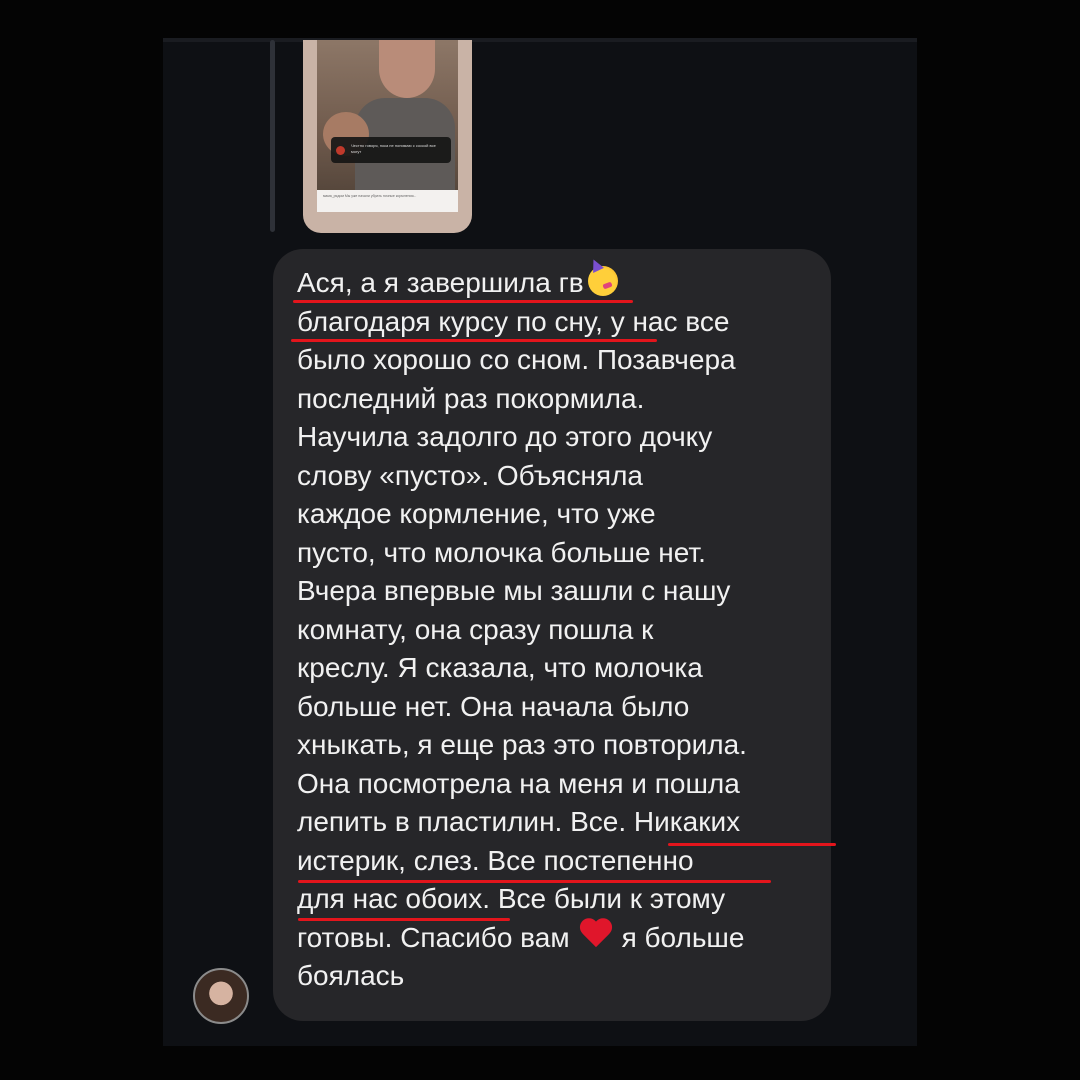  What do you see at coordinates (596, 935) in the screenshot?
I see `red-heart-icon` at bounding box center [596, 935].